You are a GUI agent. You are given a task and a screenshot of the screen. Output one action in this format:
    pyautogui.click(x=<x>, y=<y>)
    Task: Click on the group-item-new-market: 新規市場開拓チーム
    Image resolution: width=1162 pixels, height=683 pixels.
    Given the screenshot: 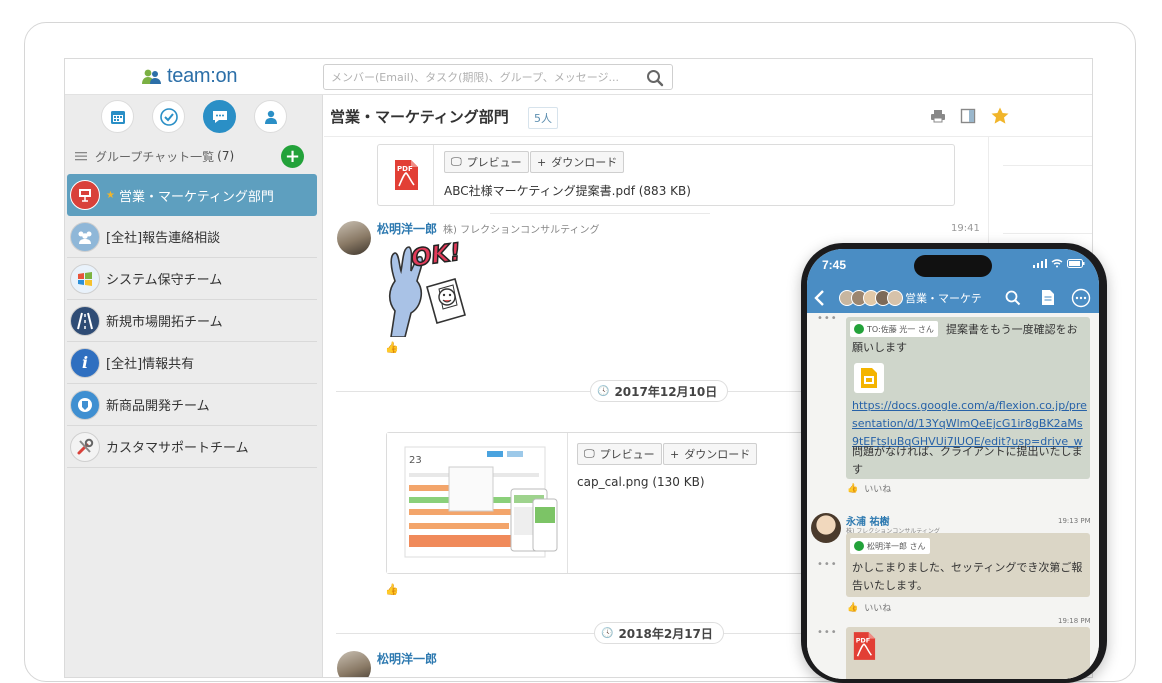 What is the action you would take?
    pyautogui.click(x=192, y=321)
    